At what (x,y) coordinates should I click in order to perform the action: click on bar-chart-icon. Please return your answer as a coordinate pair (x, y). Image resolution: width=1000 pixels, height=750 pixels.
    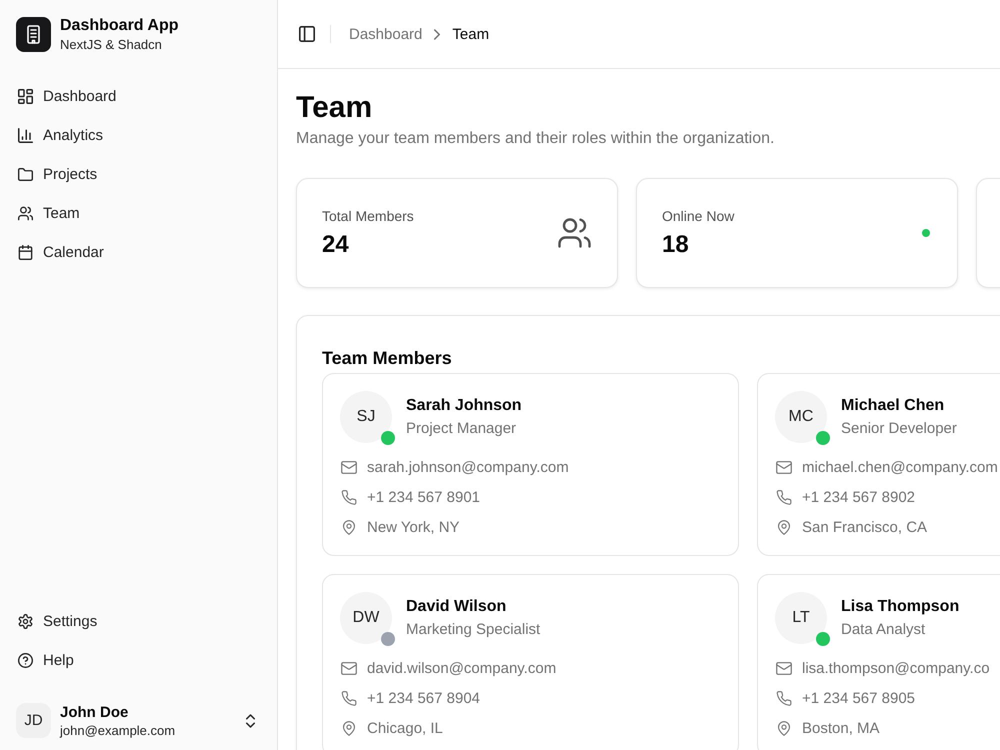
    Looking at the image, I should click on (25, 135).